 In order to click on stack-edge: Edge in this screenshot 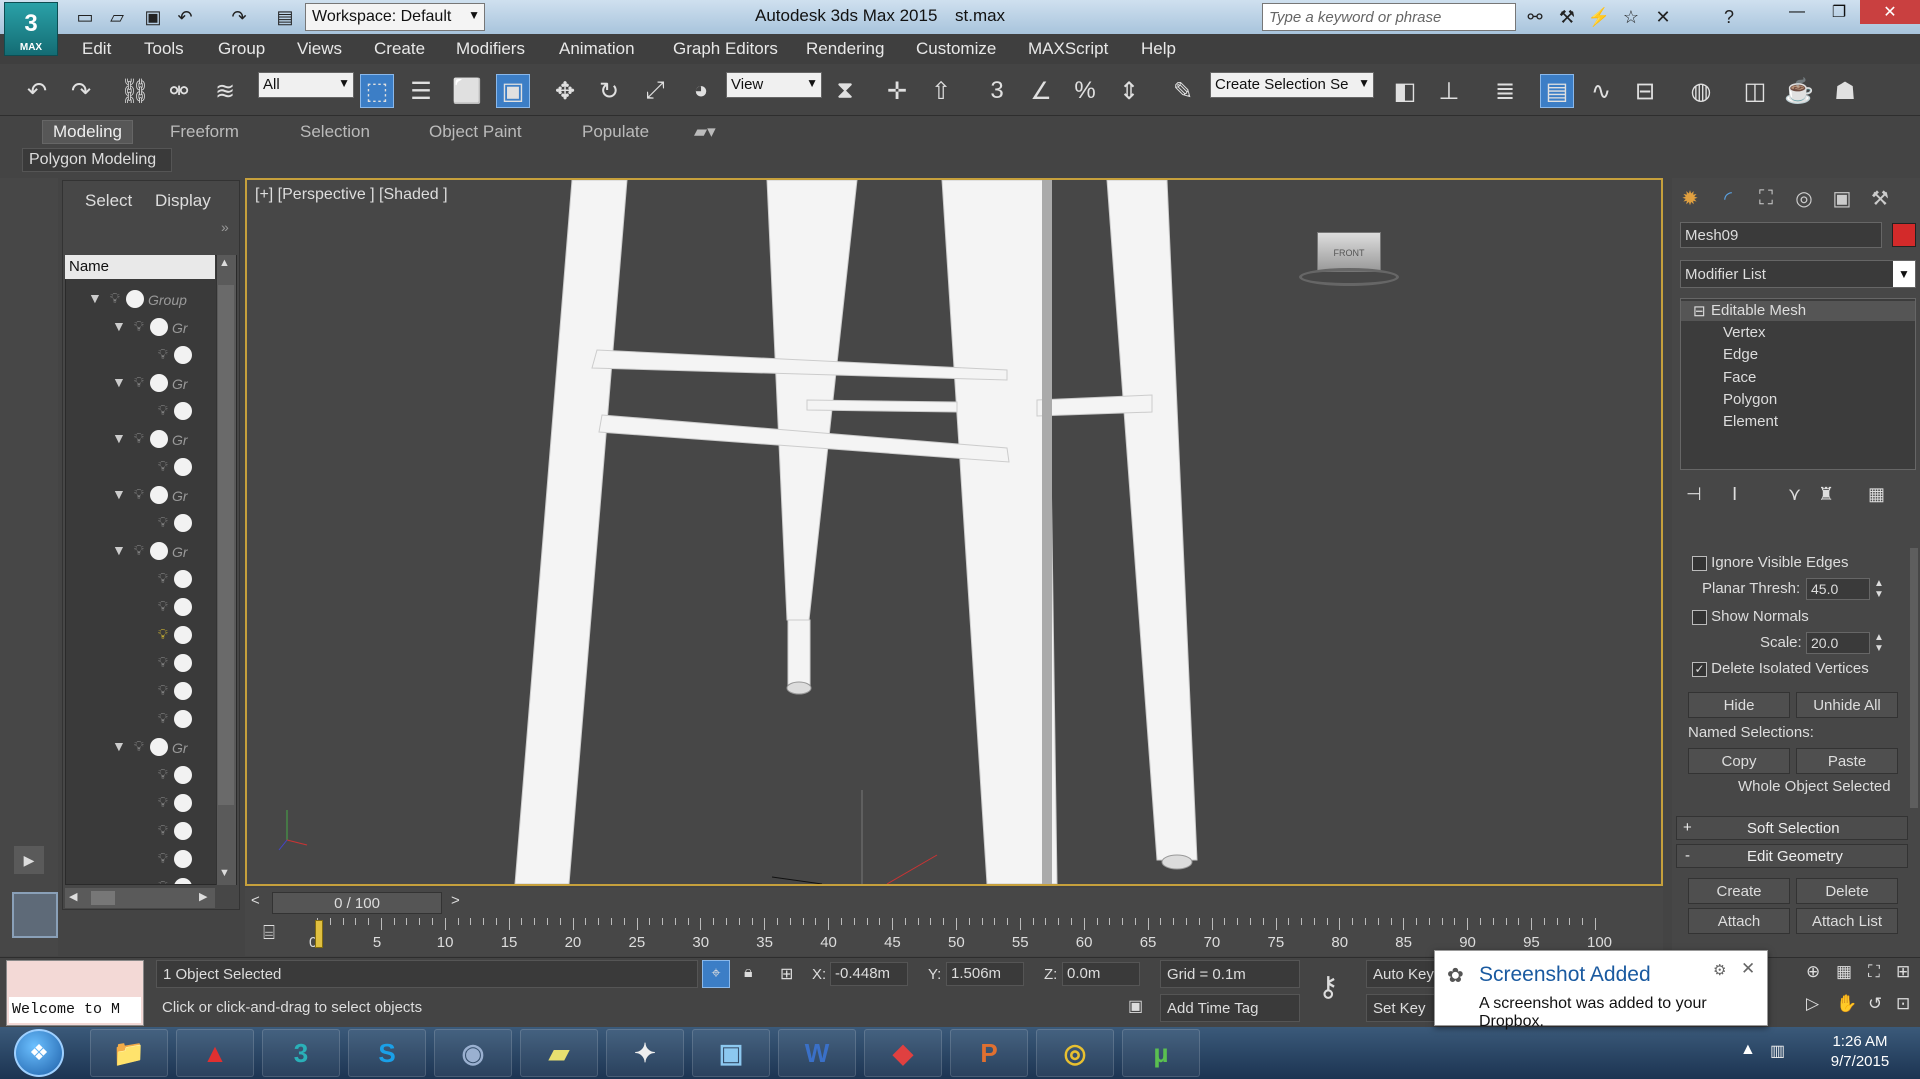, I will do `click(1740, 354)`.